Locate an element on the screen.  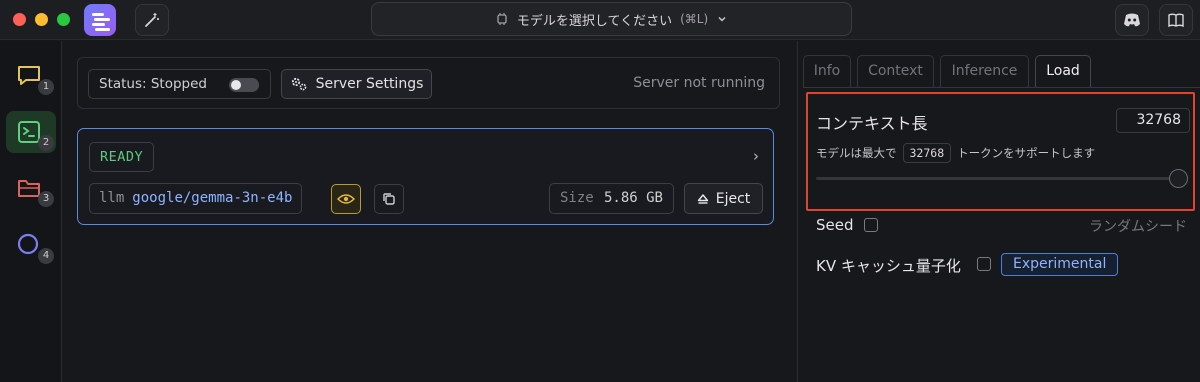
context-length-description: モデルは最大で 32768 トークンをサポートします is located at coordinates (955, 153).